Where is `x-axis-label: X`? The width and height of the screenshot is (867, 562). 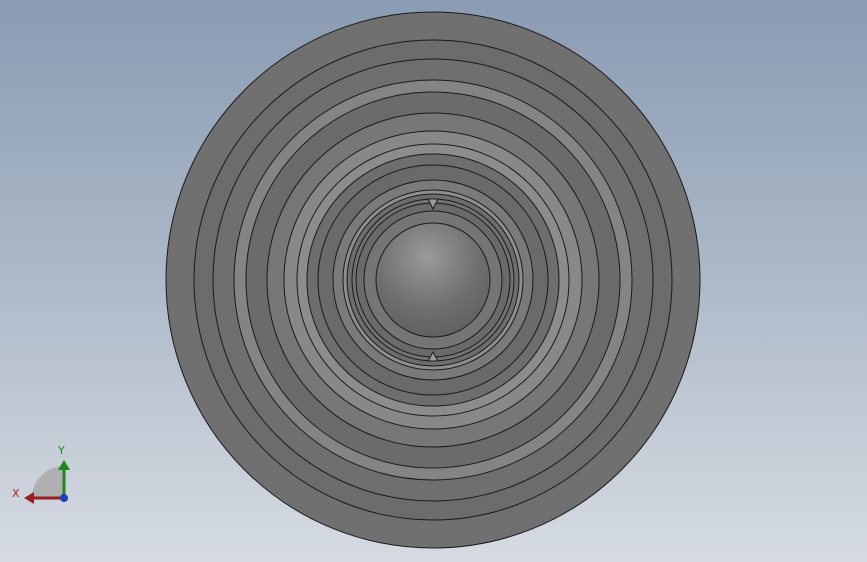
x-axis-label: X is located at coordinates (16, 493).